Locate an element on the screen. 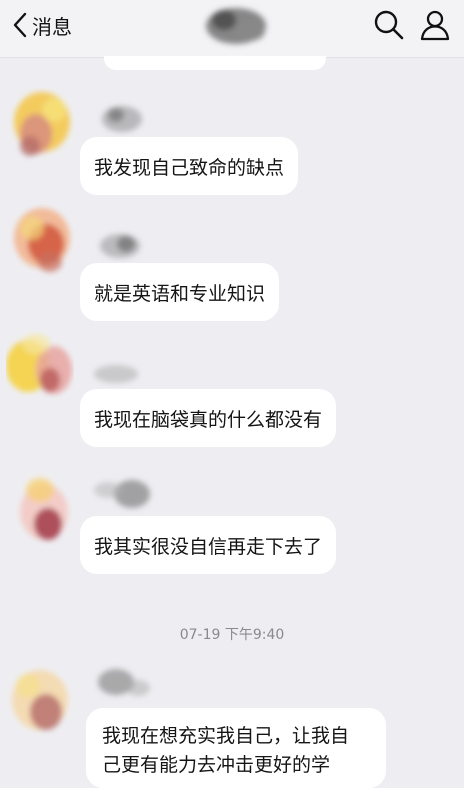 This screenshot has width=464, height=788. message-line: 己更有能力去冲击更好的学 is located at coordinates (216, 765).